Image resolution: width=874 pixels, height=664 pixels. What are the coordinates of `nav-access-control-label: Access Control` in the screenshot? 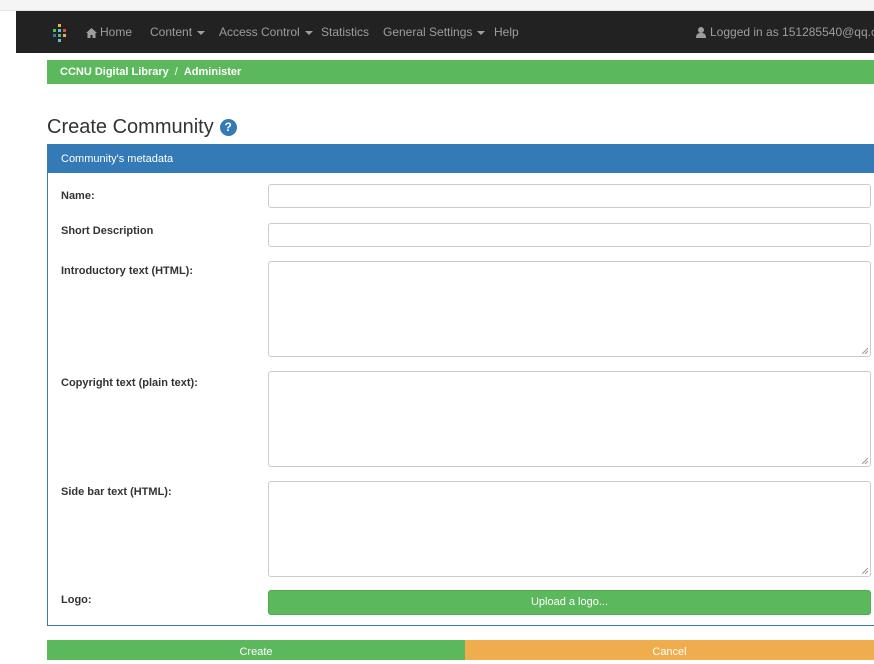 It's located at (259, 32).